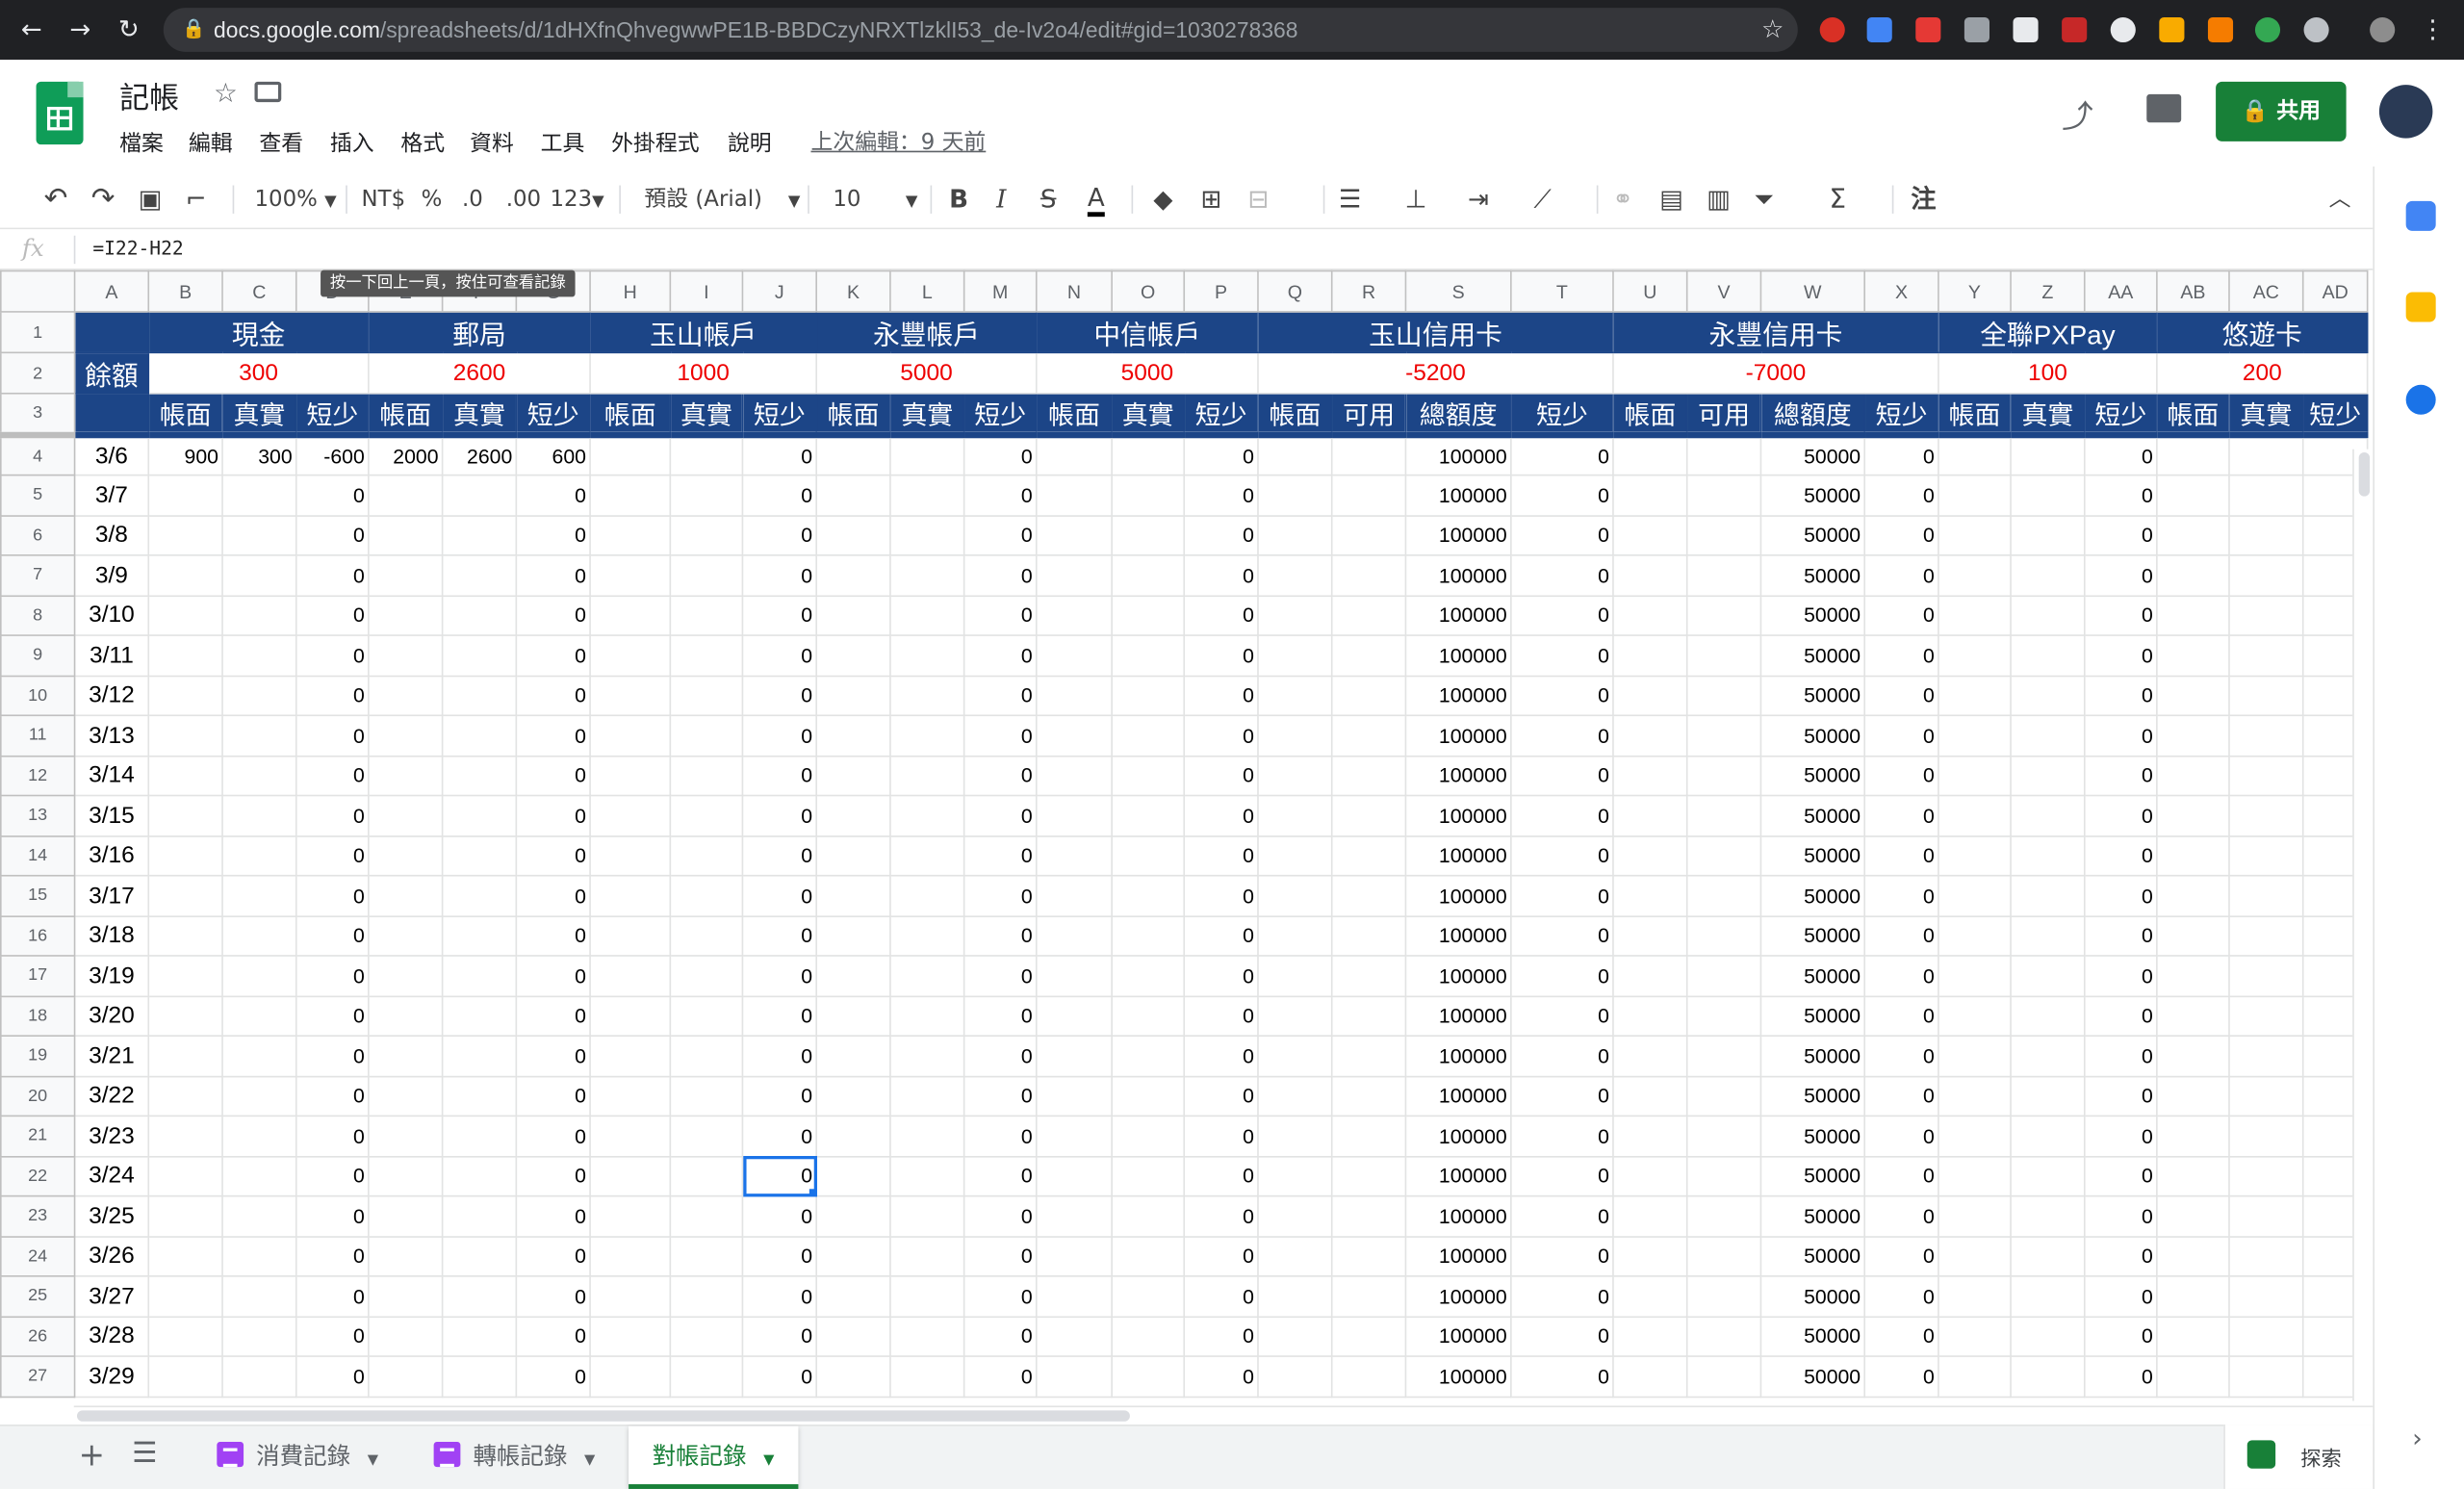 The image size is (2464, 1489). I want to click on column-header: AB, so click(2193, 291).